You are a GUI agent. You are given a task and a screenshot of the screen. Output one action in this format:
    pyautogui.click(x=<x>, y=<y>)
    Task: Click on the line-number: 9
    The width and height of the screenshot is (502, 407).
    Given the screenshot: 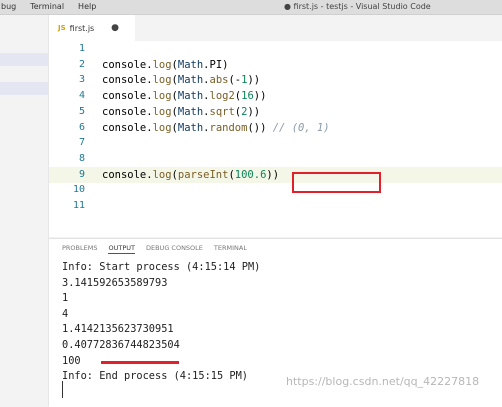 What is the action you would take?
    pyautogui.click(x=81, y=174)
    